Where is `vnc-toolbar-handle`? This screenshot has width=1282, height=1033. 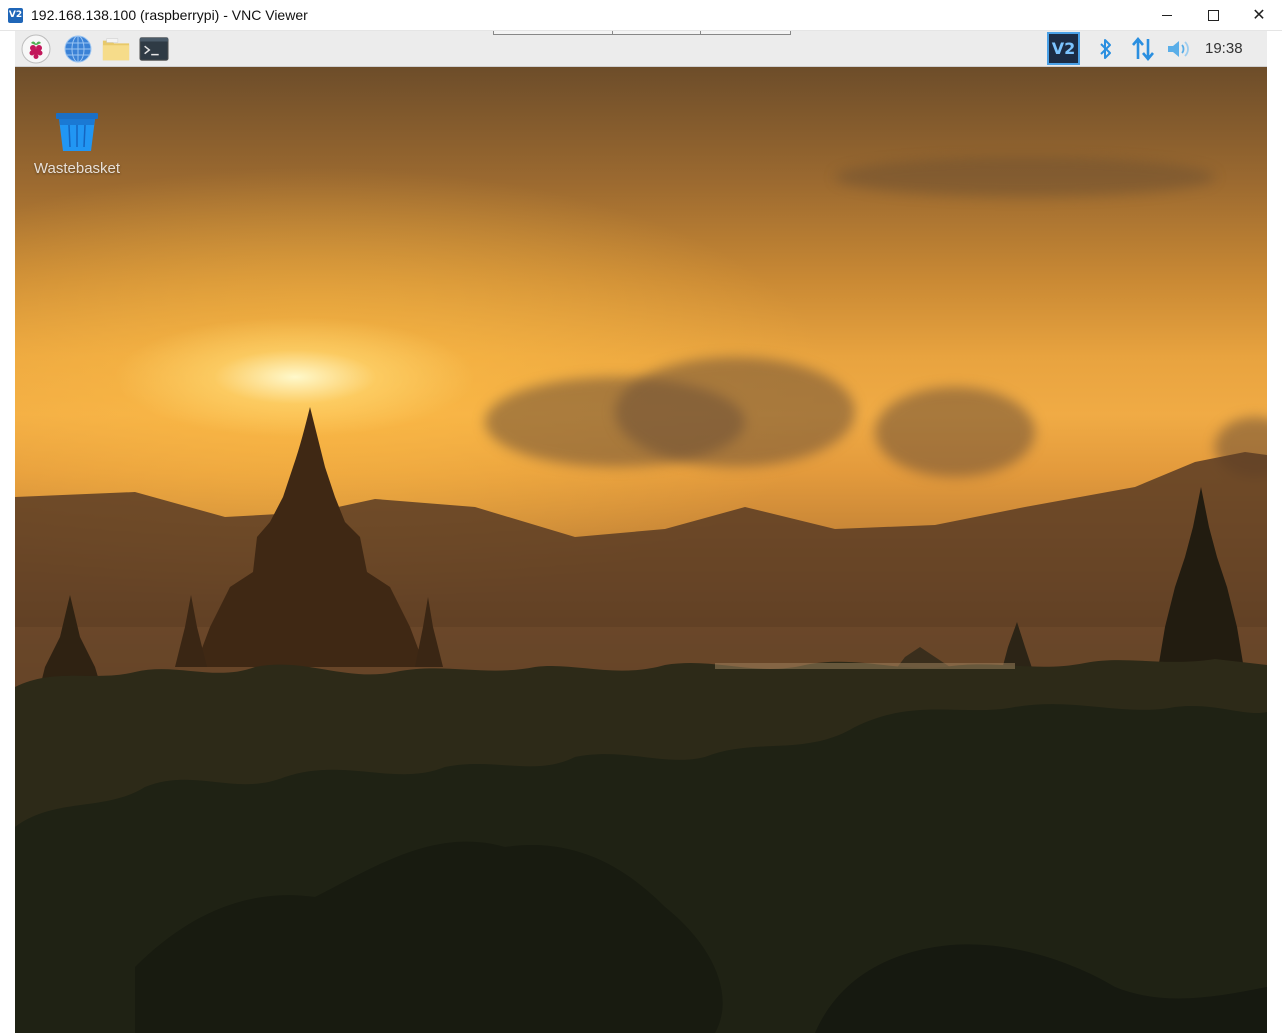
vnc-toolbar-handle is located at coordinates (642, 33).